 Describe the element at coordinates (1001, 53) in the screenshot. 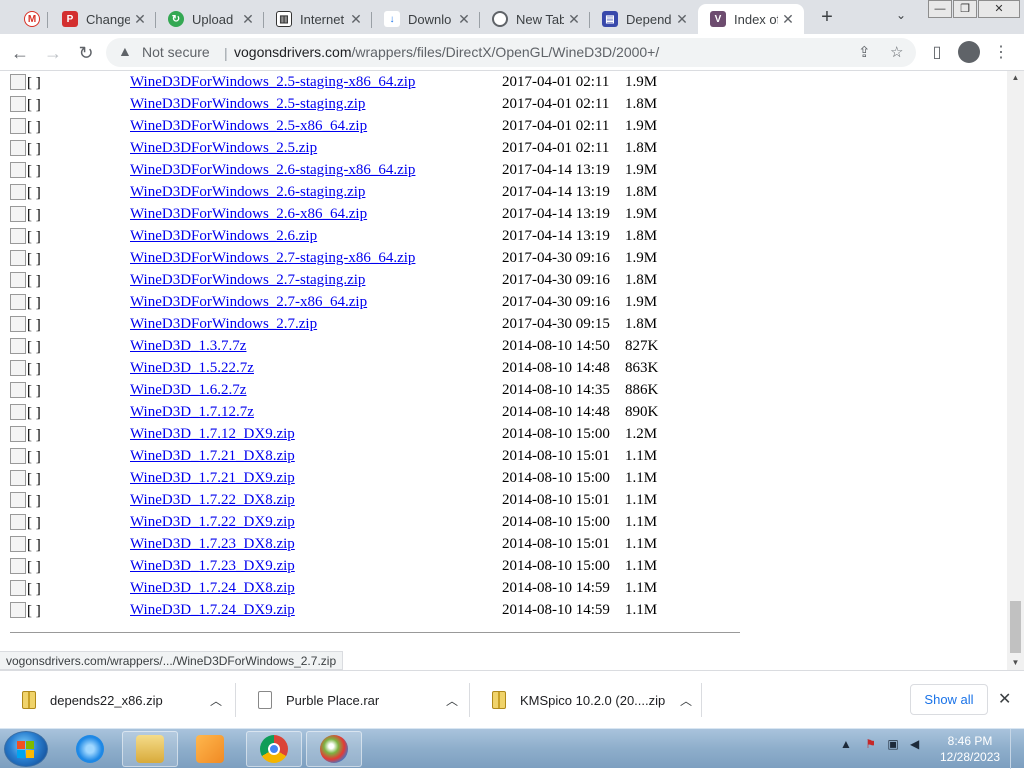

I see `menu-kebab-icon: ⋮` at that location.